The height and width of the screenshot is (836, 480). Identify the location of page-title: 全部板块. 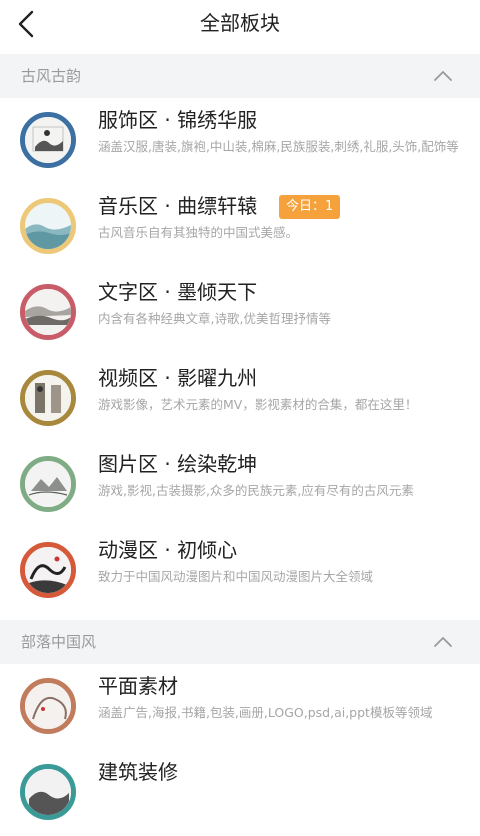
(240, 23).